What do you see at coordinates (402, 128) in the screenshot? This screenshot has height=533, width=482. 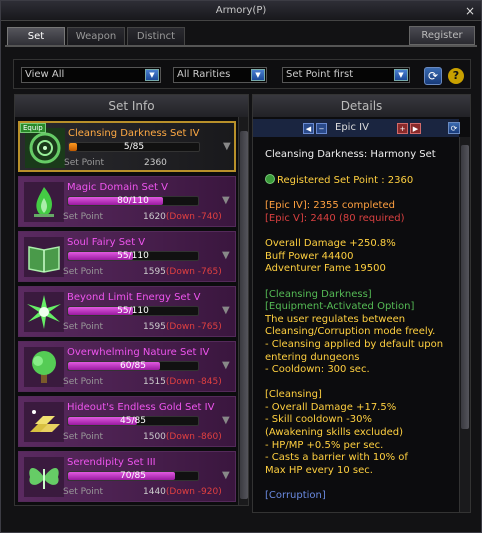 I see `plus-icon: +` at bounding box center [402, 128].